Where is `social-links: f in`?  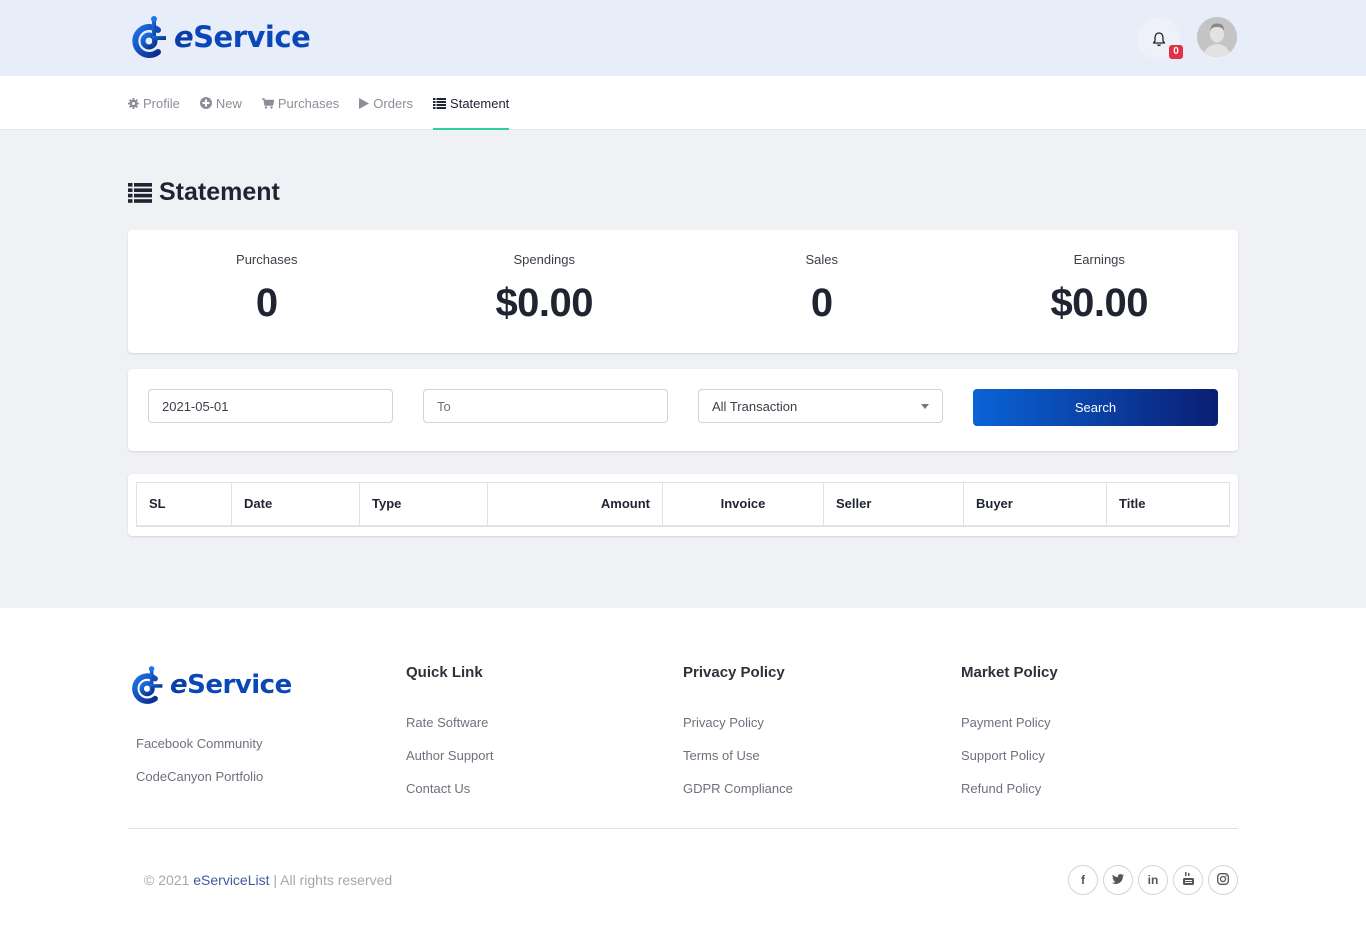 social-links: f in is located at coordinates (1155, 880).